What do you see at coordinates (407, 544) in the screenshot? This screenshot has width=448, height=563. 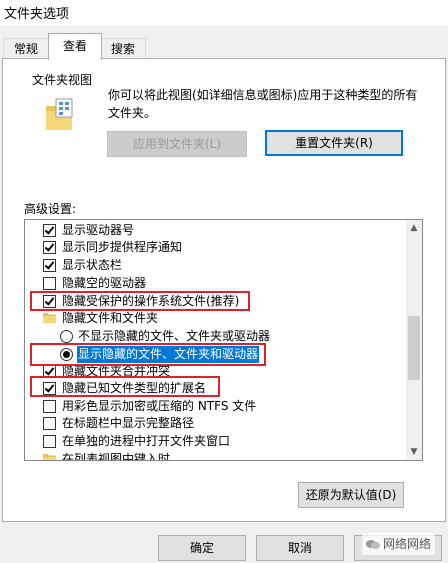 I see `watermark-text: 网络网络` at bounding box center [407, 544].